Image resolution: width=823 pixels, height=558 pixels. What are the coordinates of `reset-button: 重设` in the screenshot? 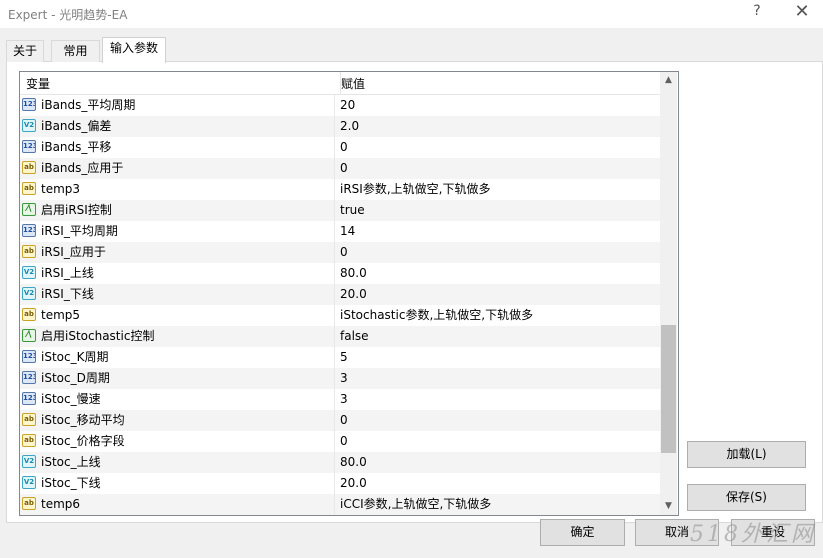 It's located at (773, 532).